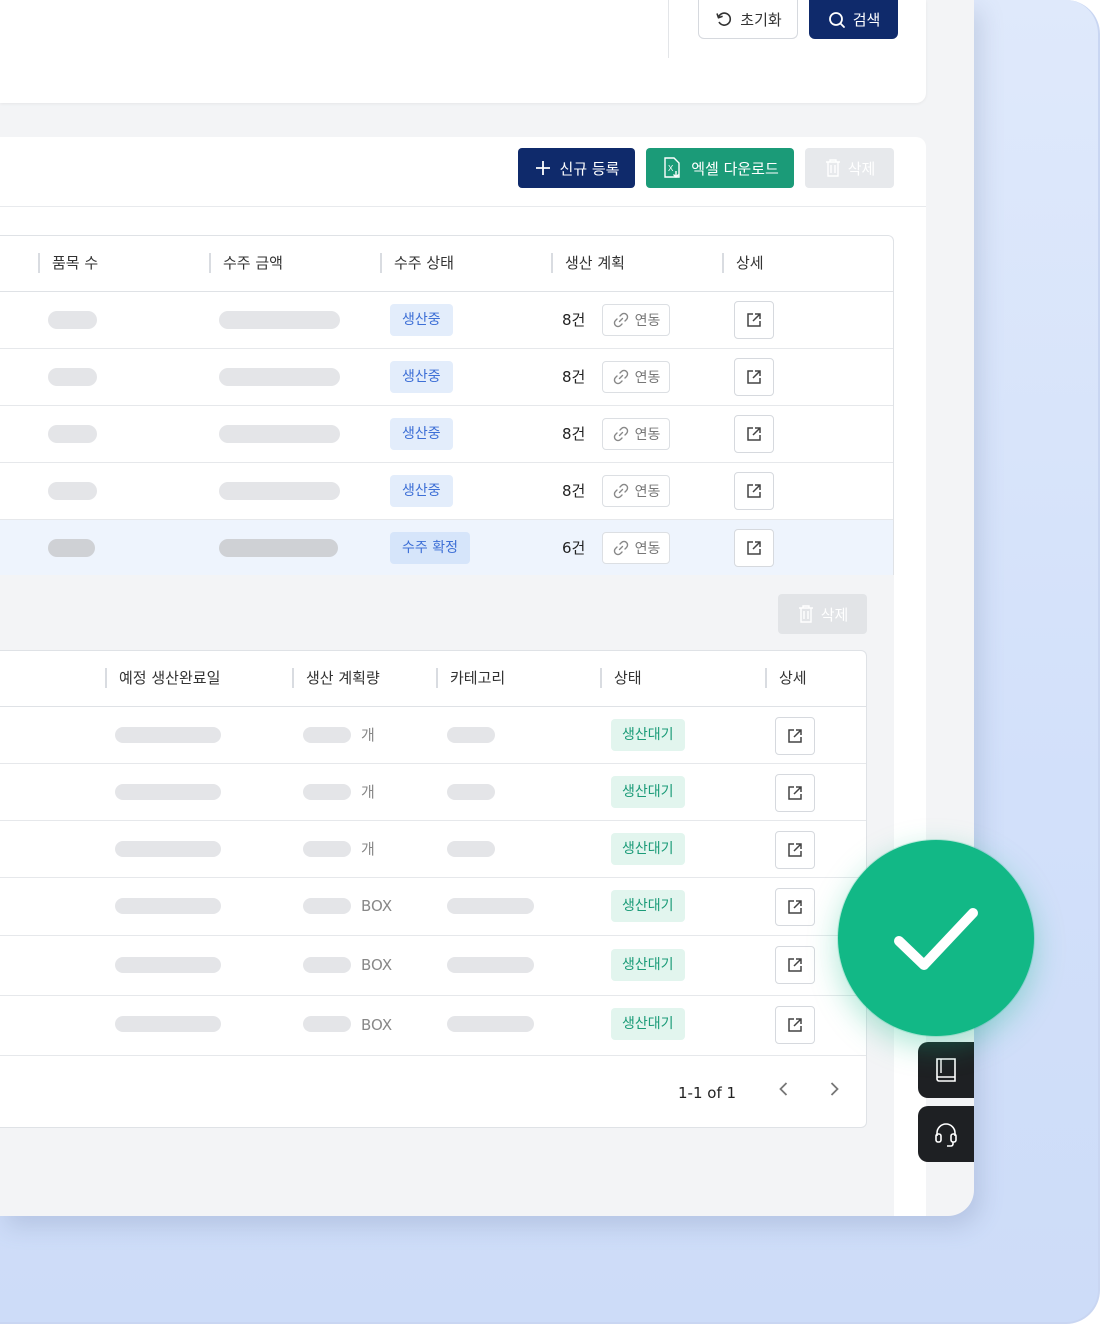 Image resolution: width=1100 pixels, height=1324 pixels. I want to click on trash-icon, so click(832, 168).